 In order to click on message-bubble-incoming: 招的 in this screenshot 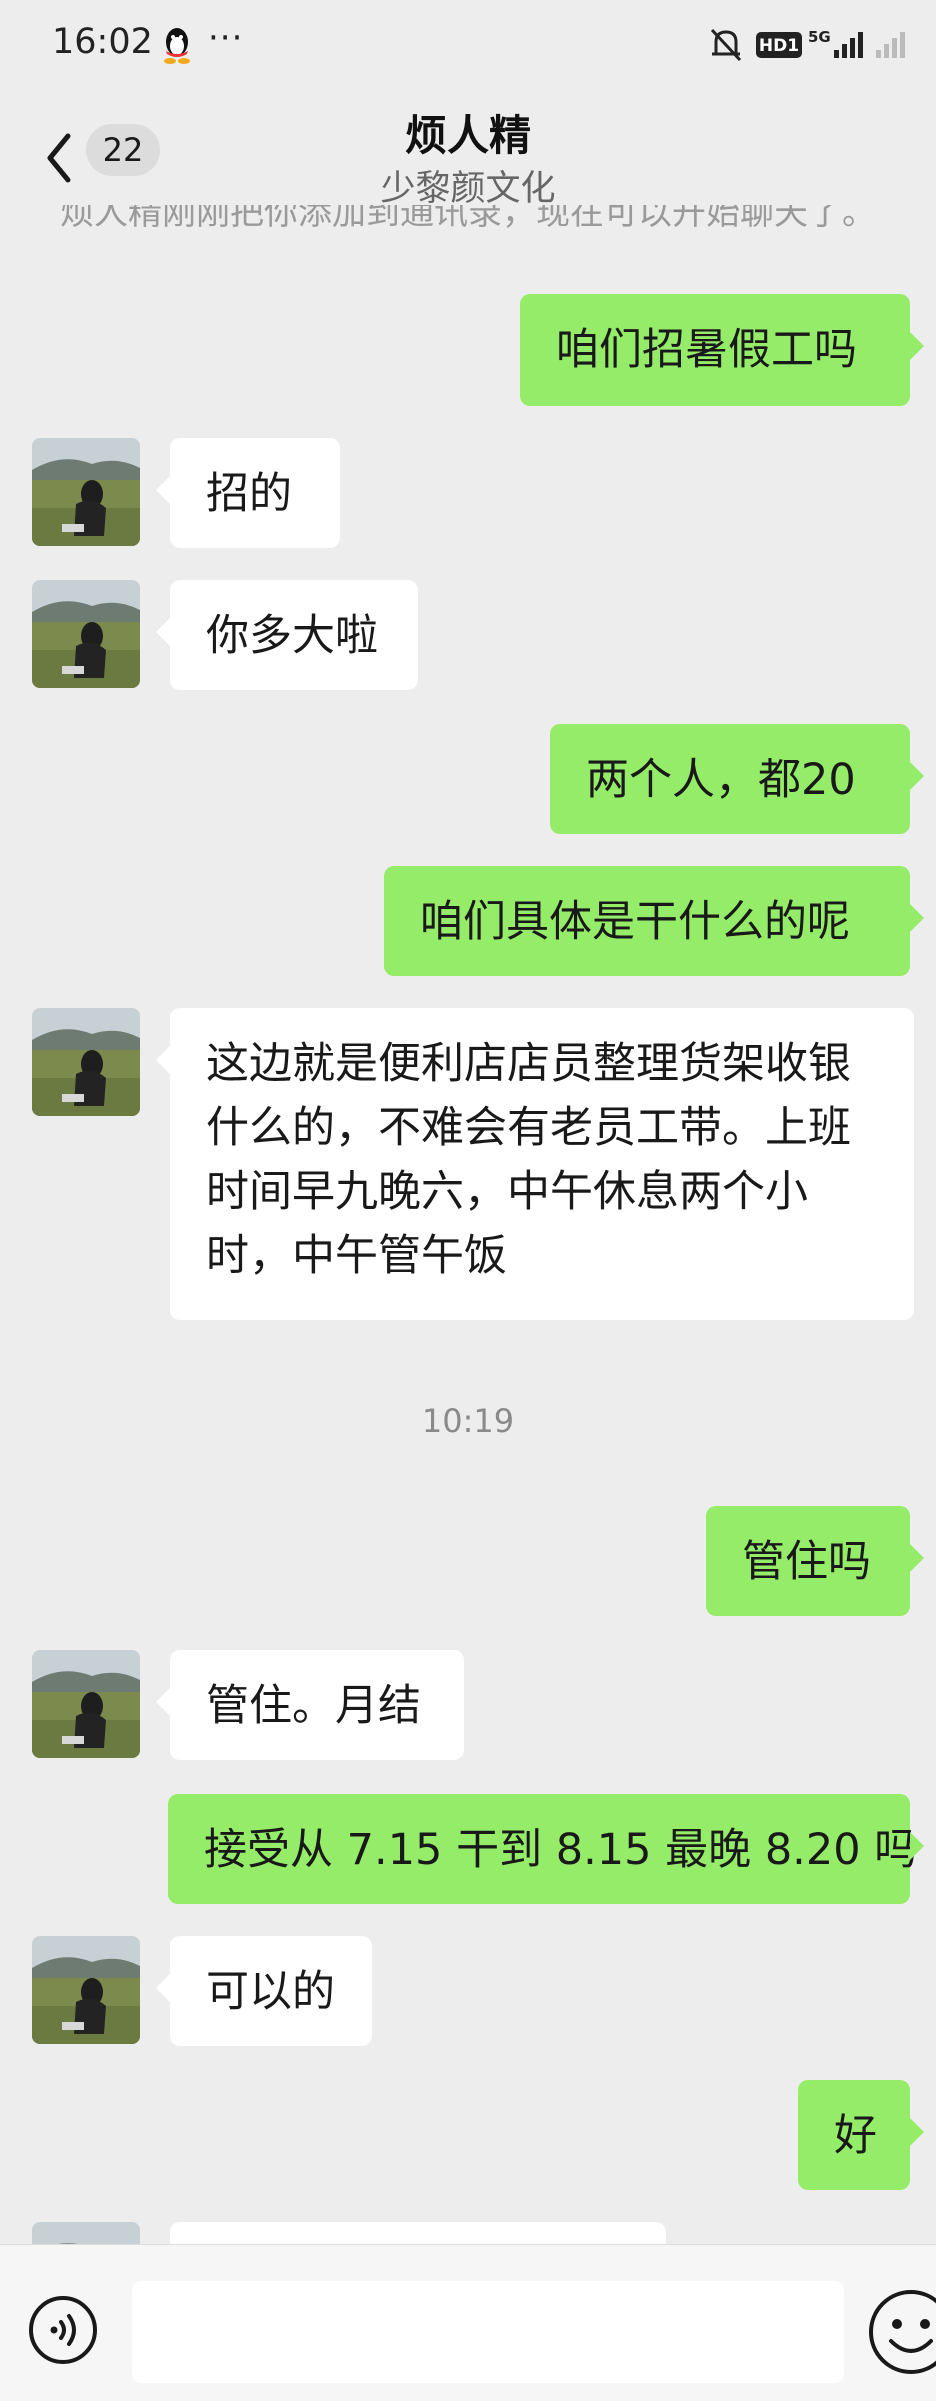, I will do `click(248, 493)`.